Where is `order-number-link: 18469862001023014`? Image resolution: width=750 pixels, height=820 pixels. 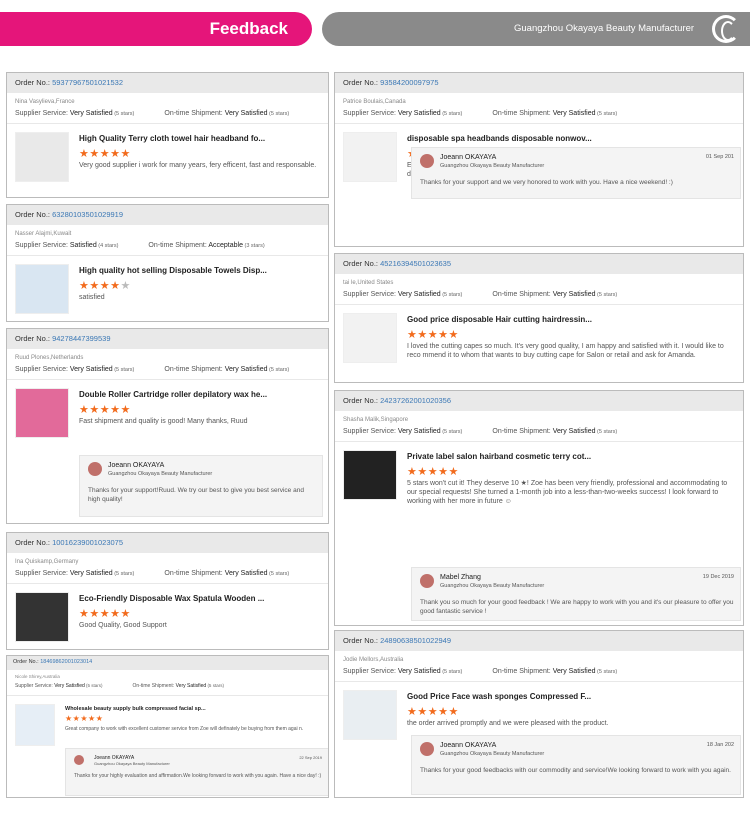
order-number-link: 18469862001023014 is located at coordinates (66, 662).